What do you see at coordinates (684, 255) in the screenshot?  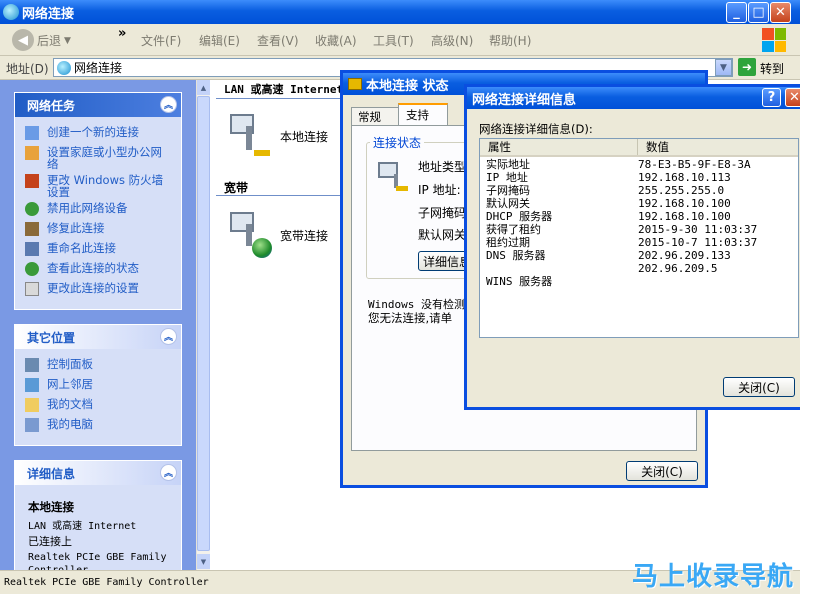 I see `detail-value: 202.96.209.133` at bounding box center [684, 255].